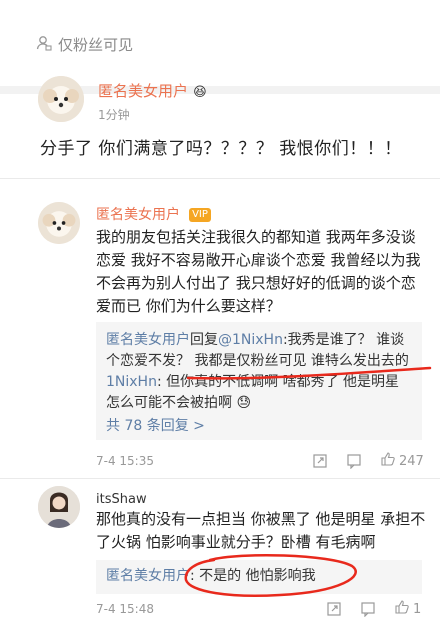 This screenshot has height=628, width=440. What do you see at coordinates (417, 609) in the screenshot?
I see `like-count: 1` at bounding box center [417, 609].